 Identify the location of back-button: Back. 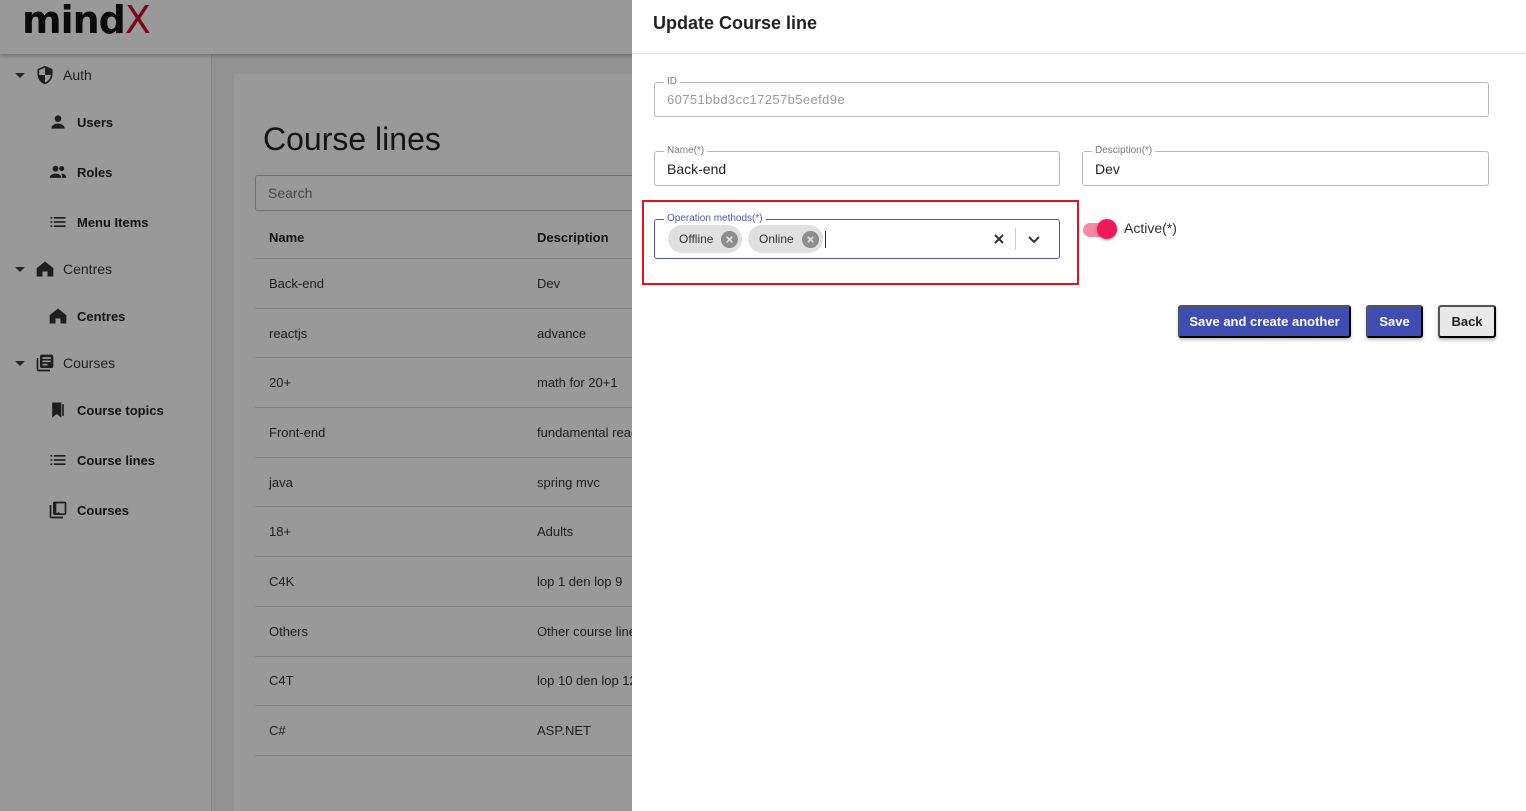
(1467, 321).